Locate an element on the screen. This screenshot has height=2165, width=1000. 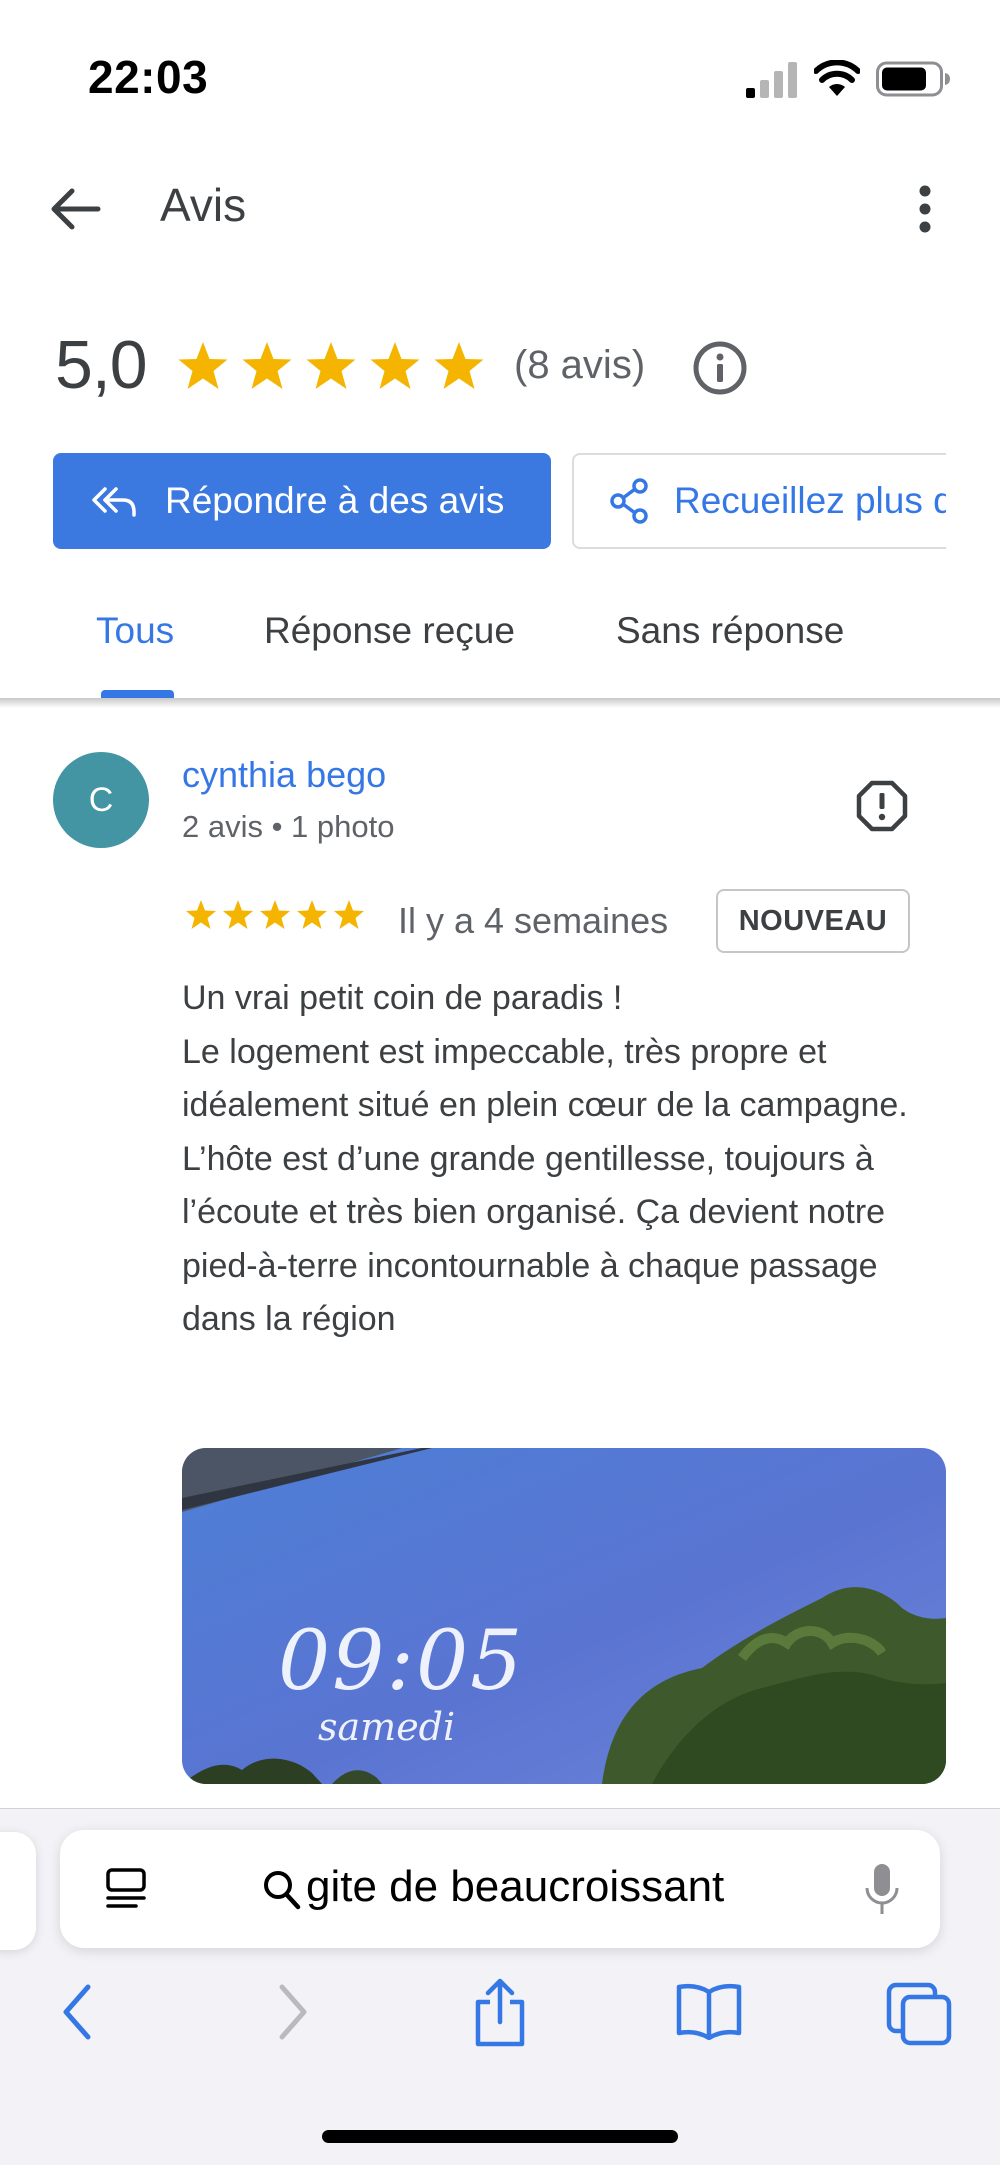
cellular-signal-icon is located at coordinates (771, 80).